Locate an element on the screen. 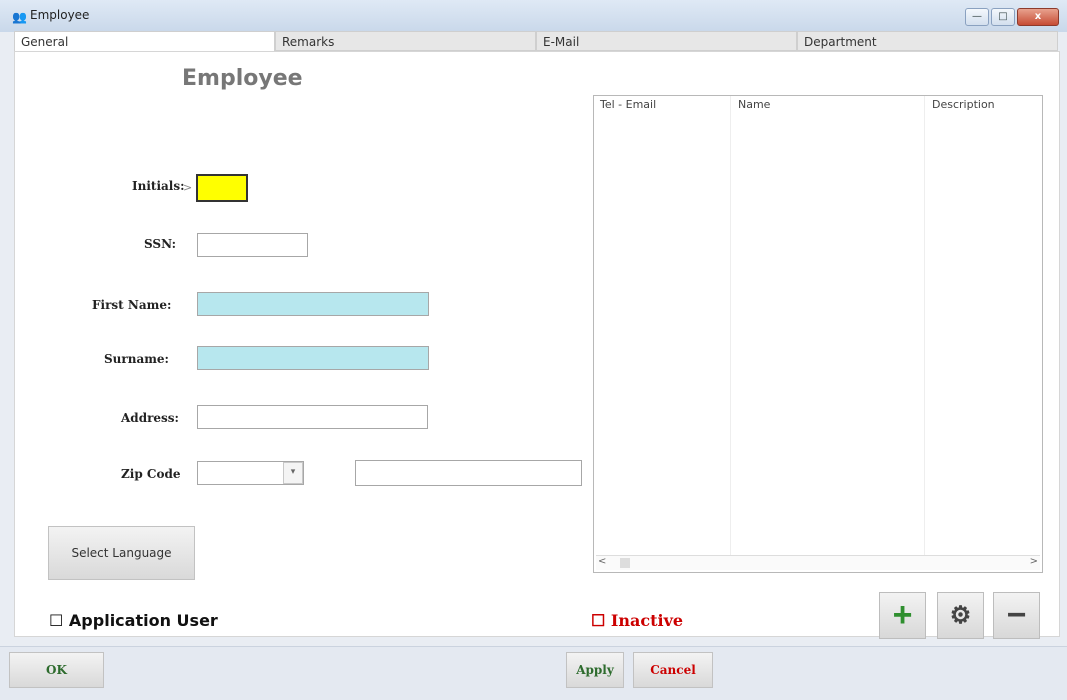 The width and height of the screenshot is (1067, 700). close-button: x is located at coordinates (1038, 17).